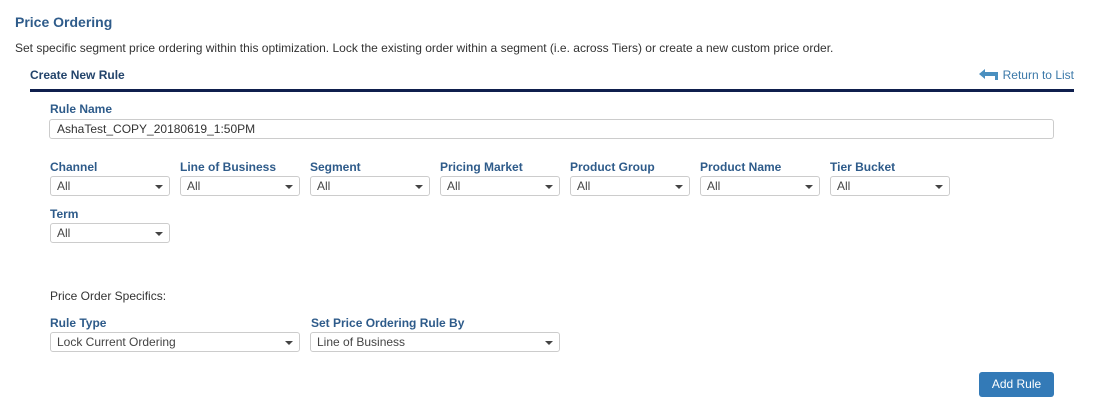  Describe the element at coordinates (551, 129) in the screenshot. I see `rule-name-input: AshaTest_COPY_20180619_1:50PM` at that location.